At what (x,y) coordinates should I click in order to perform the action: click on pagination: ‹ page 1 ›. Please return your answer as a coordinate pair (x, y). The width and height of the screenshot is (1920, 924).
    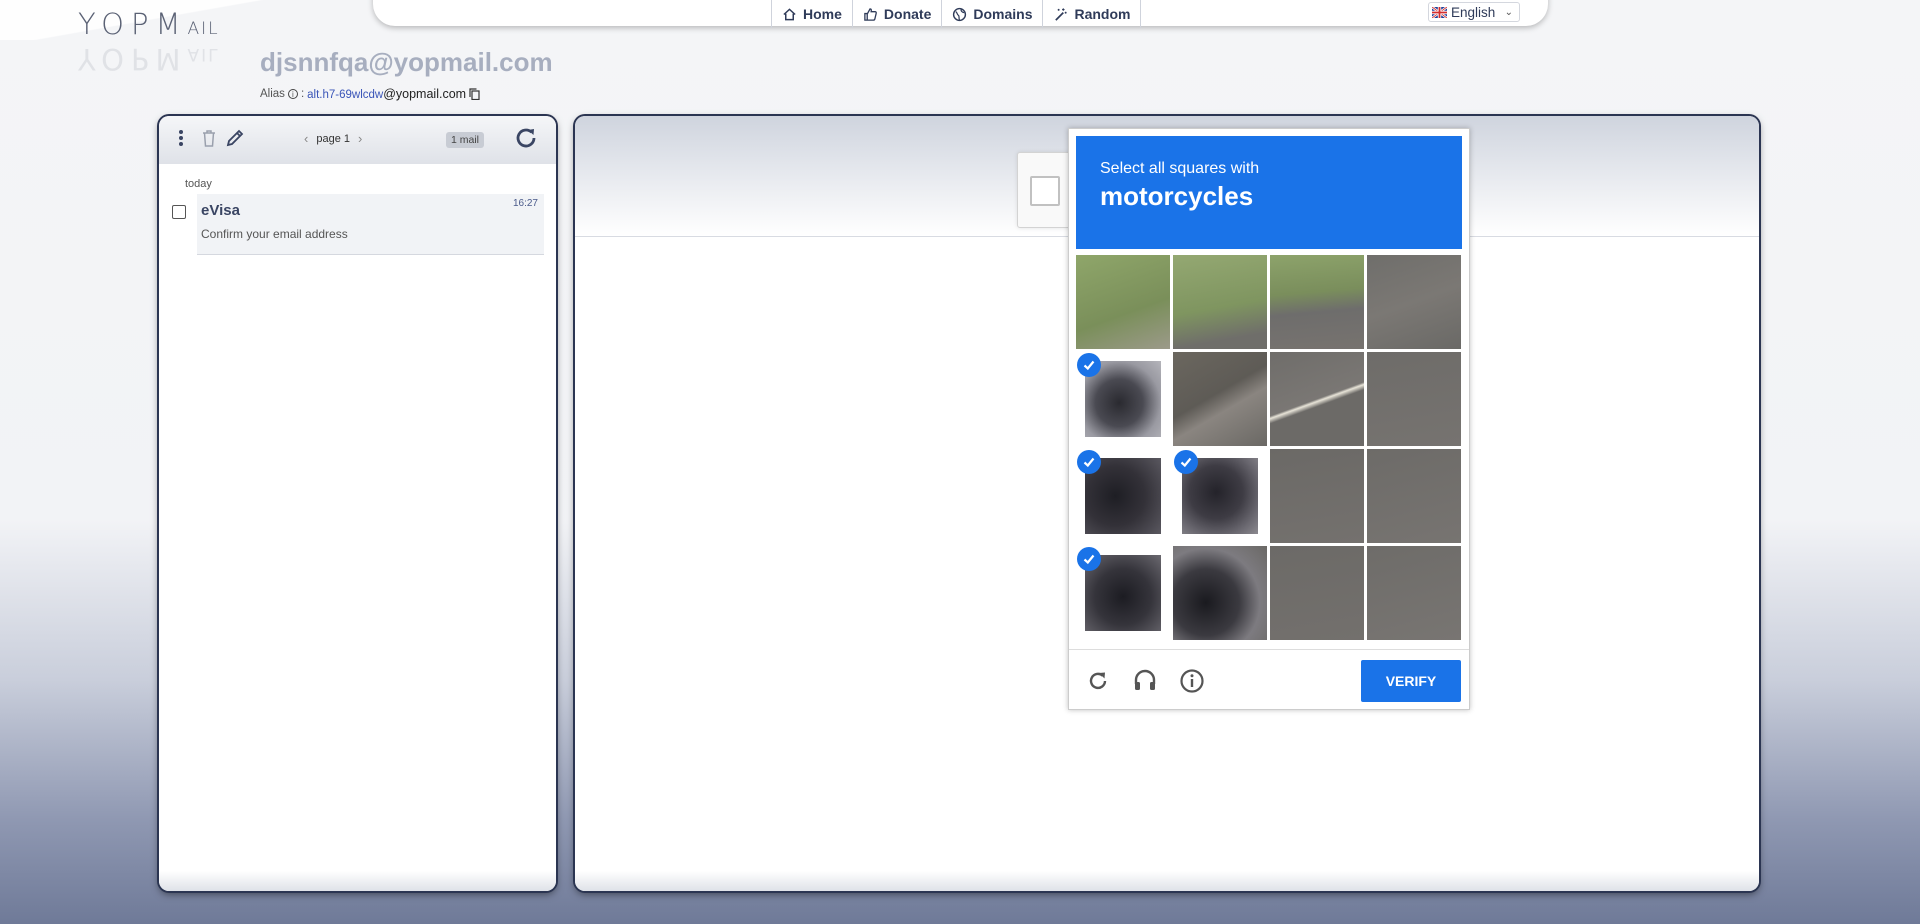
    Looking at the image, I should click on (333, 138).